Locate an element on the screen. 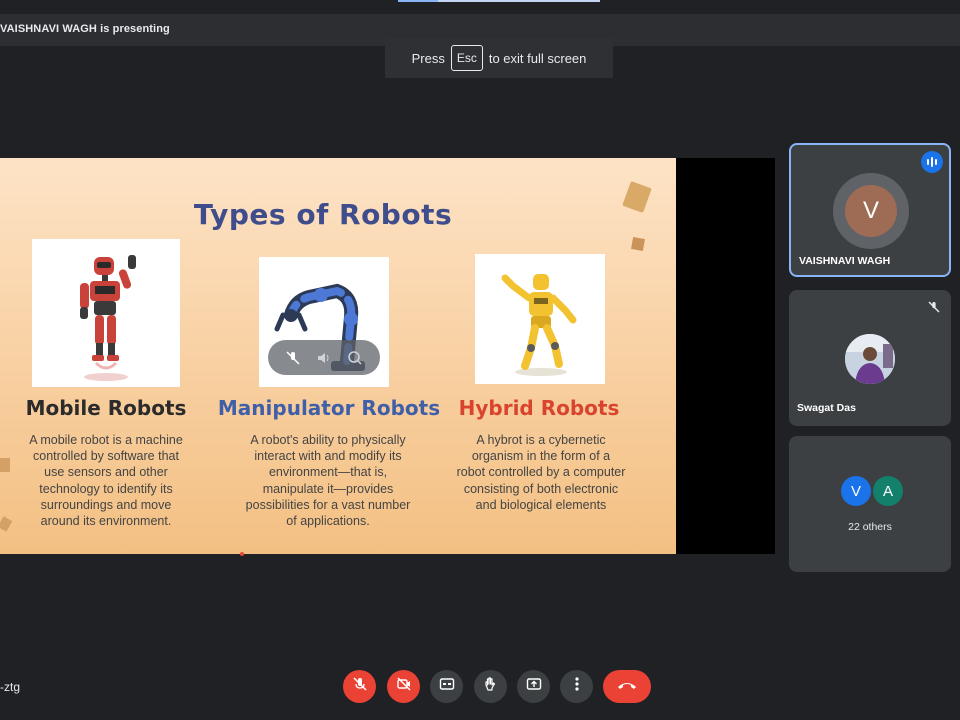  present-button is located at coordinates (533, 686).